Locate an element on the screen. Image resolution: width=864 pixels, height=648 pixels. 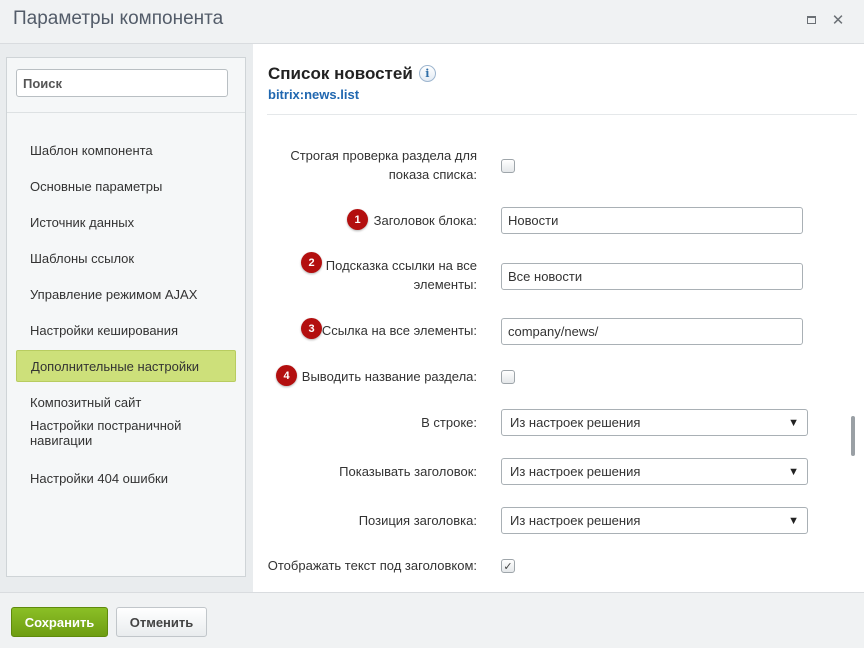
callout-badge: 4 is located at coordinates (286, 375).